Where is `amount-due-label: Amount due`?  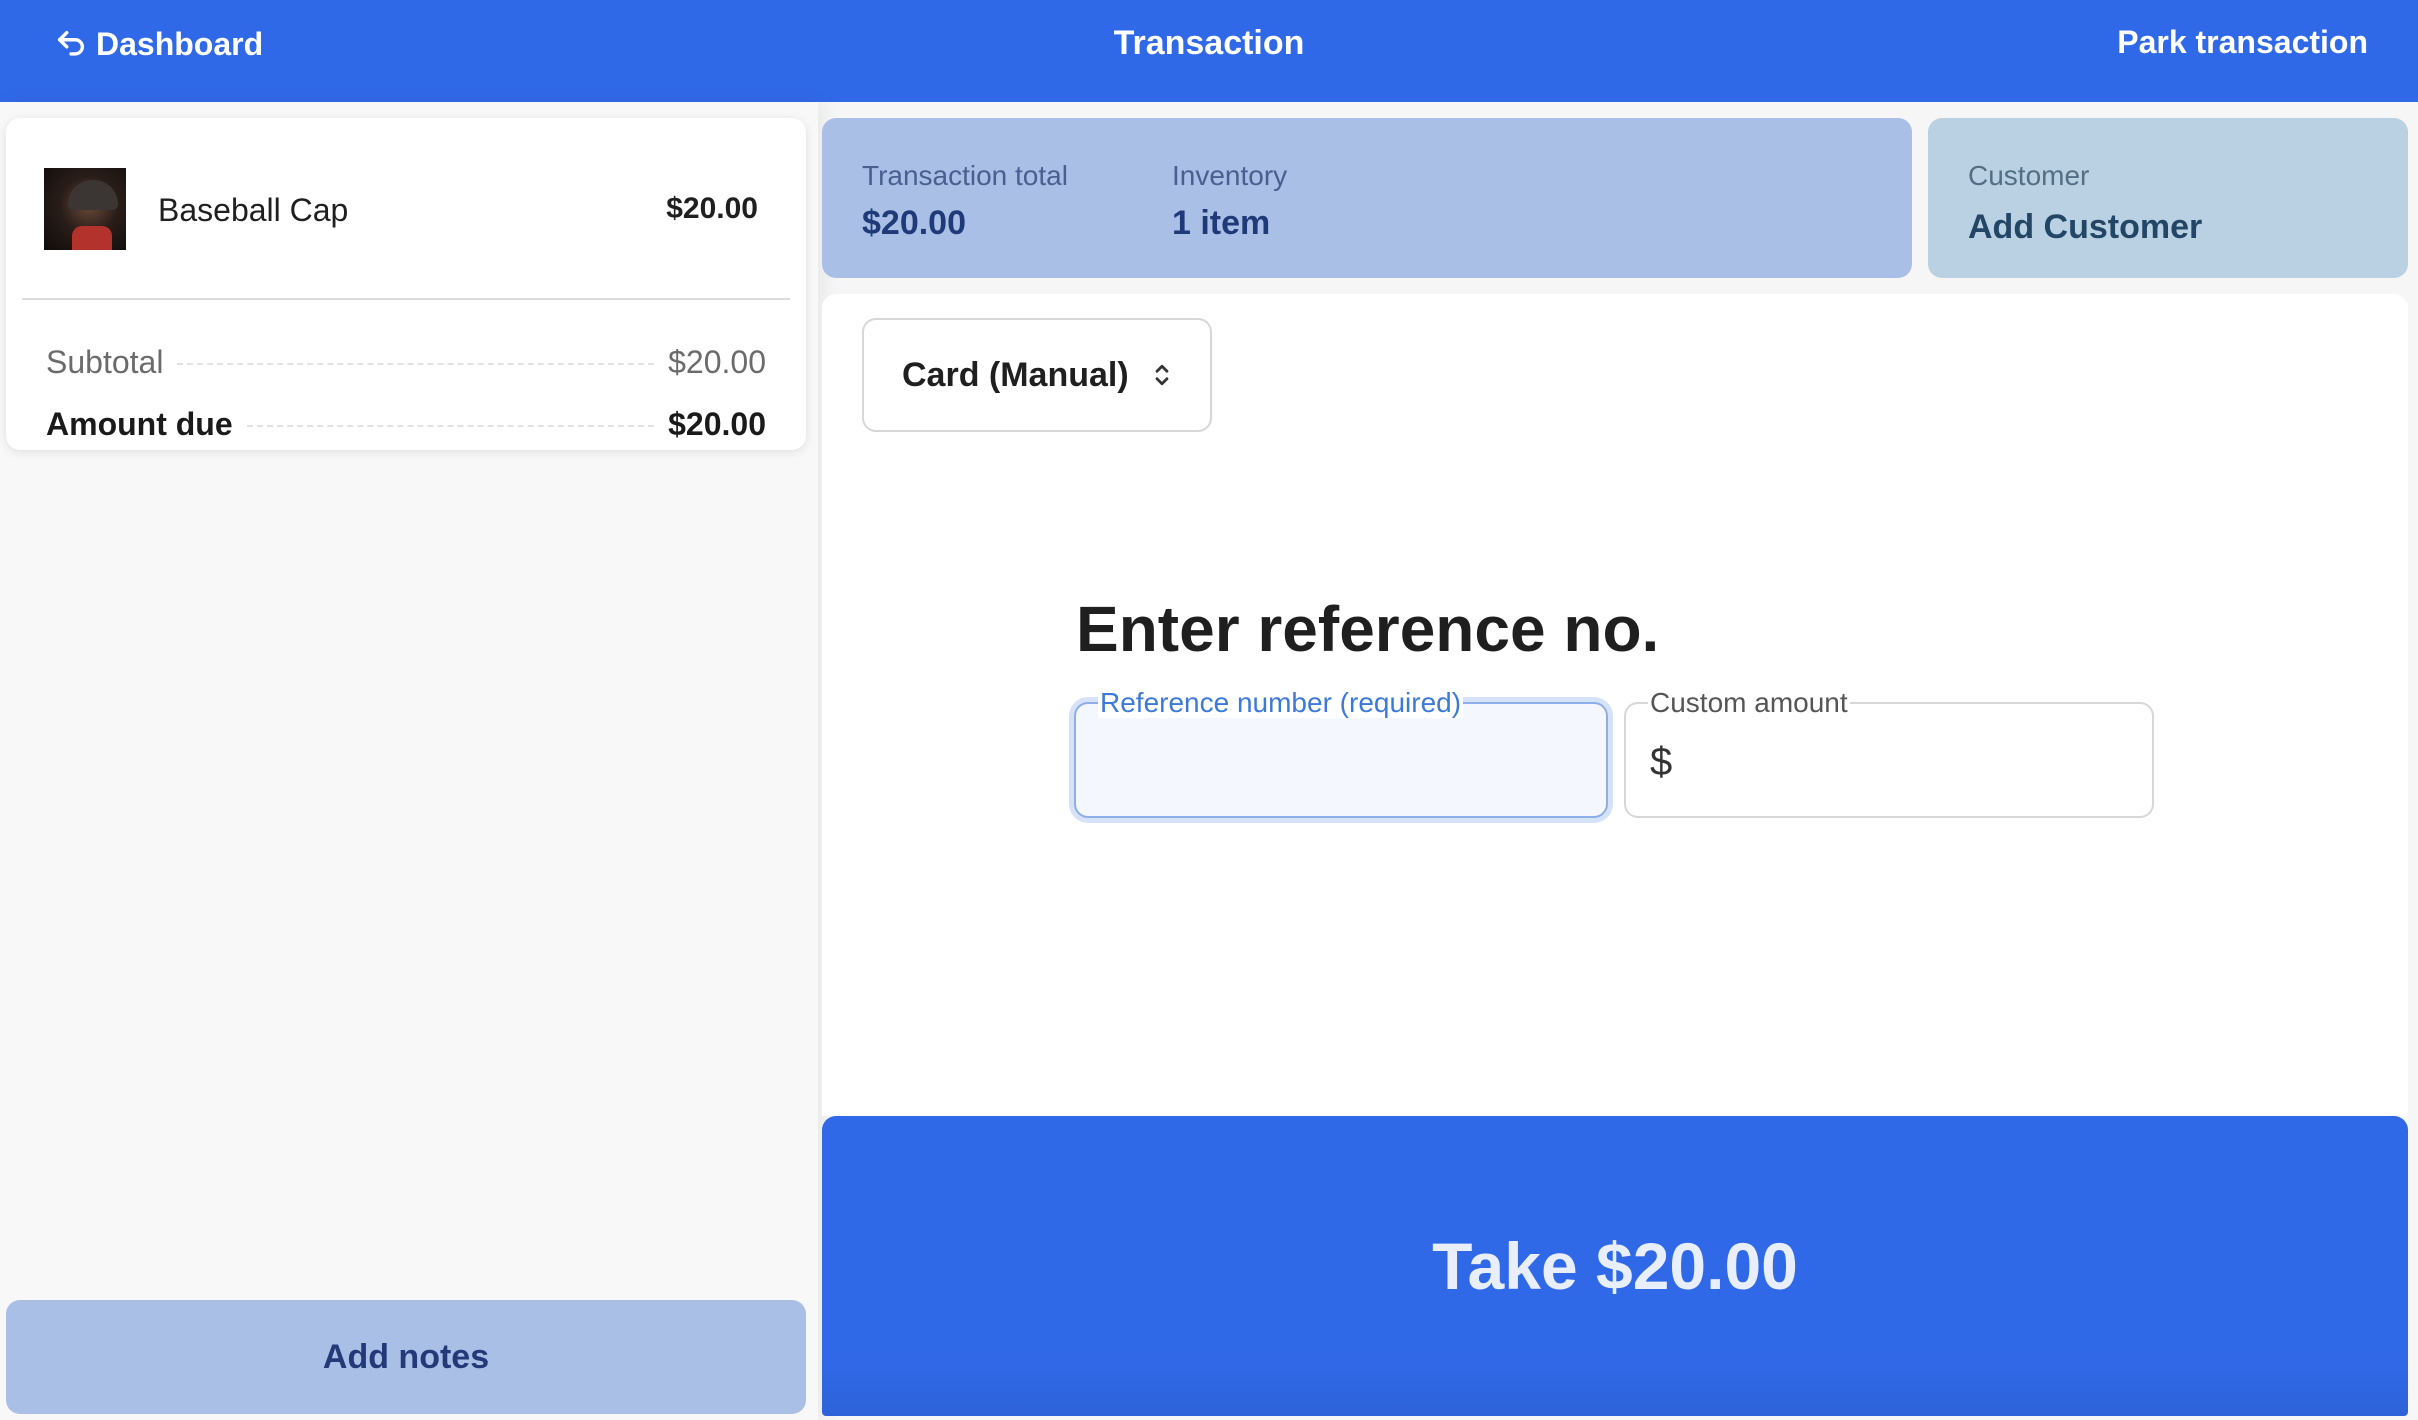
amount-due-label: Amount due is located at coordinates (139, 423).